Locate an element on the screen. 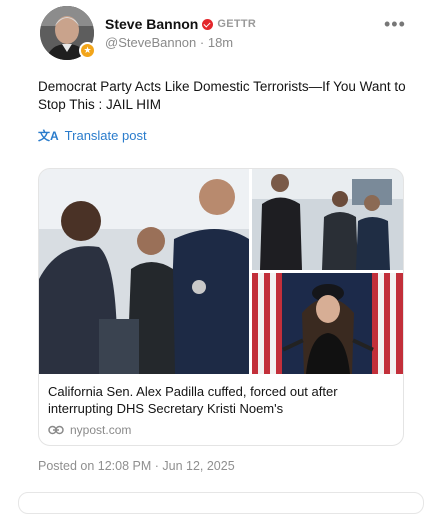  link-icon is located at coordinates (56, 430).